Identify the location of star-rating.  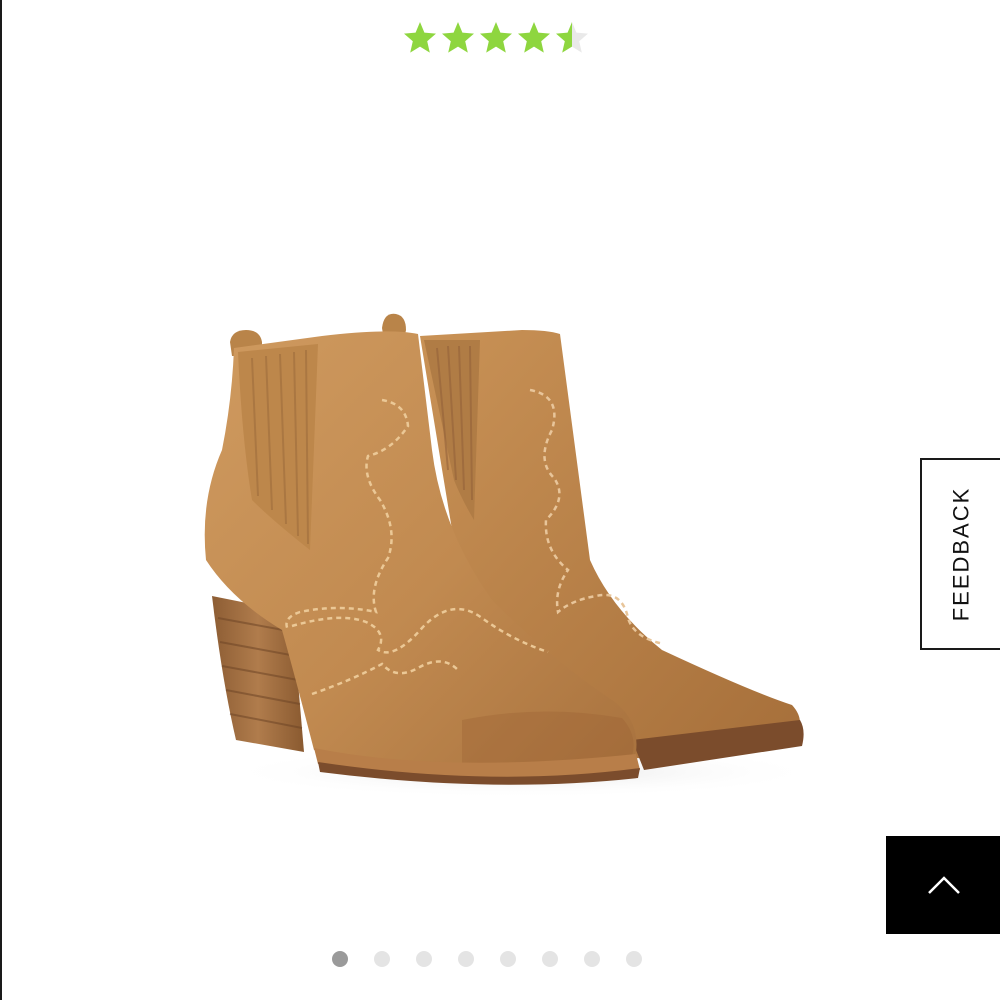
(497, 38).